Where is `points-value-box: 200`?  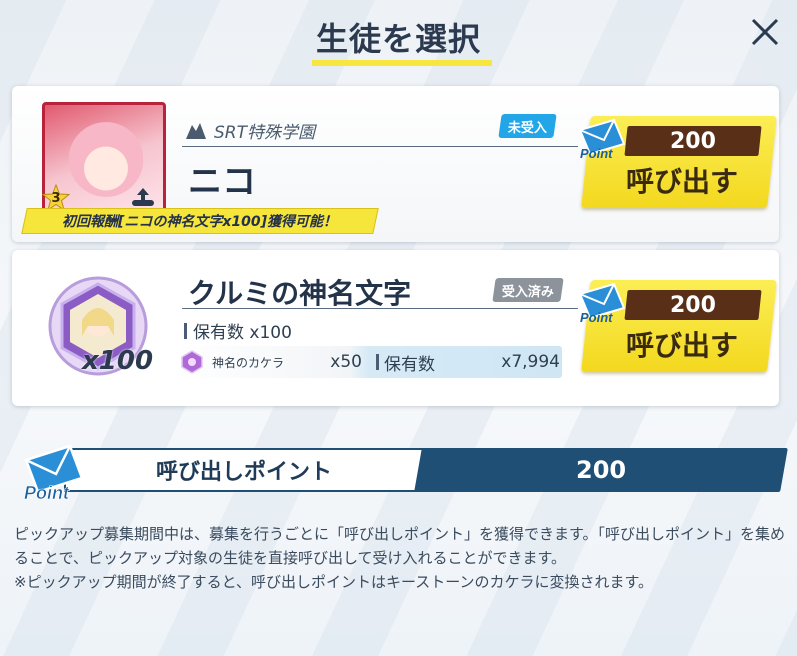 points-value-box: 200 is located at coordinates (601, 470).